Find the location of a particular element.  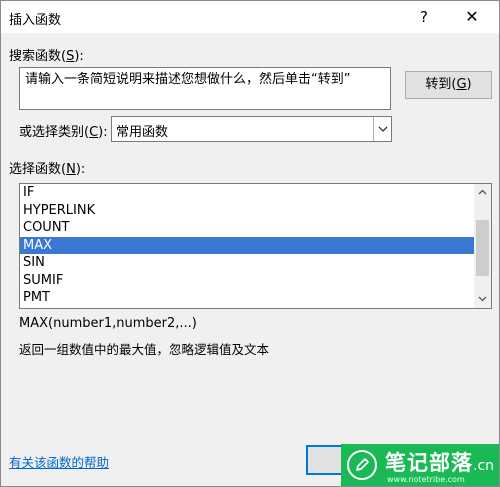

functions-label: 选择函数(N): is located at coordinates (47, 169).